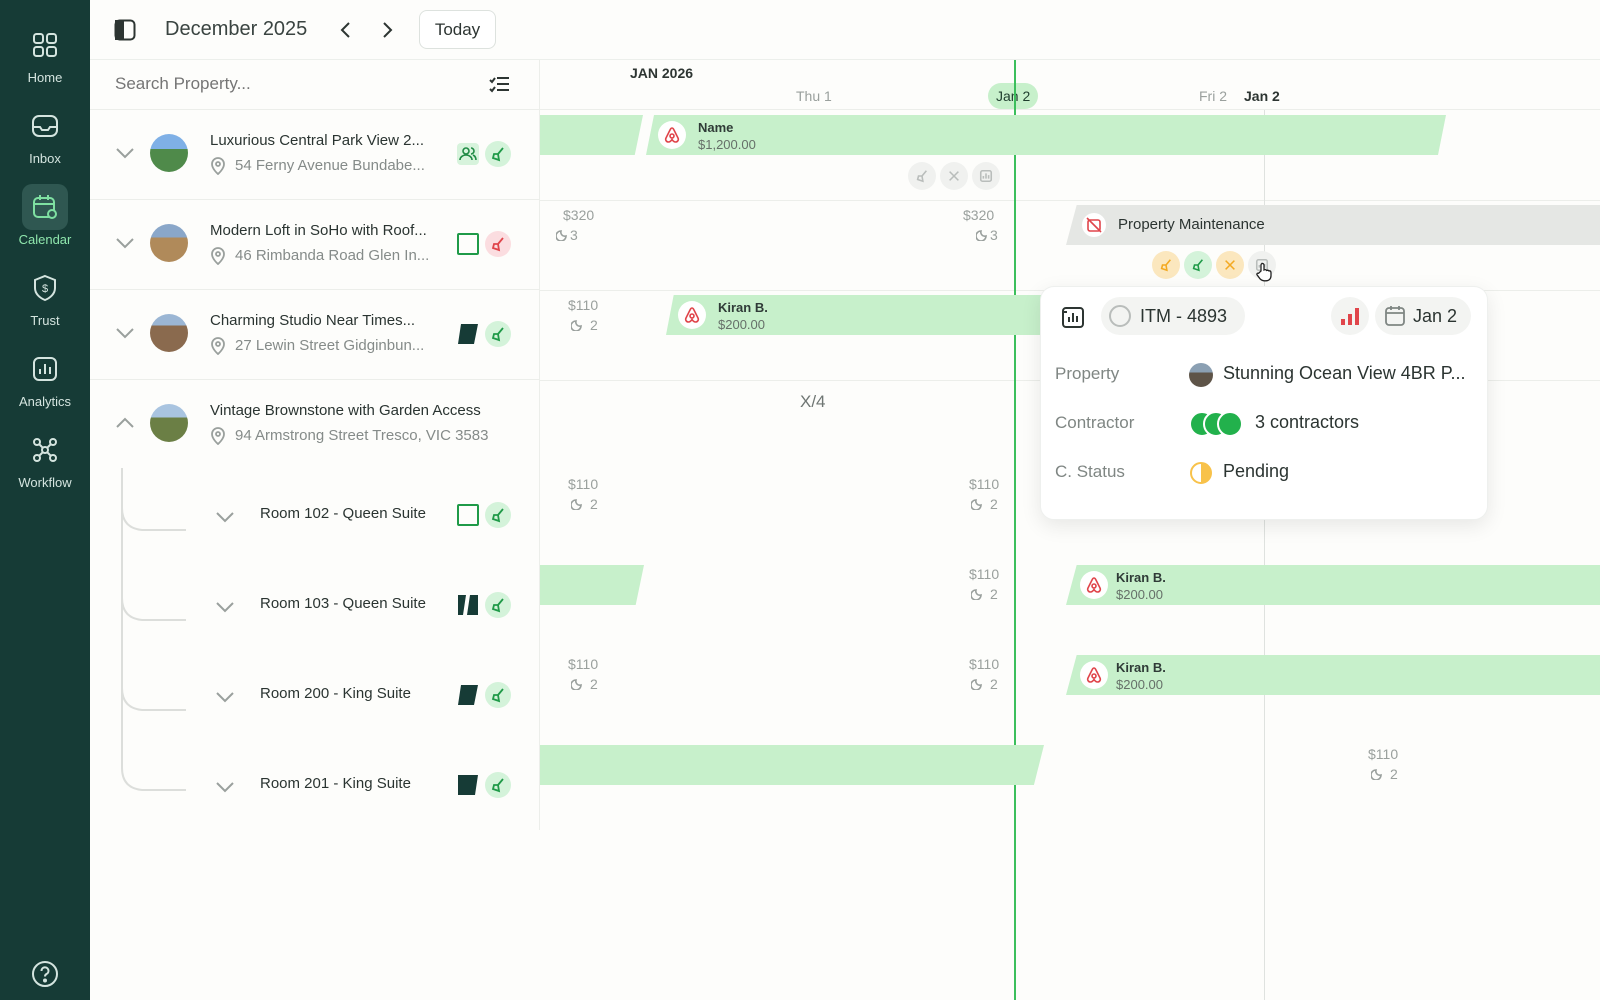 The width and height of the screenshot is (1600, 1000). I want to click on room-row: Room 201 - King Suite, so click(315, 785).